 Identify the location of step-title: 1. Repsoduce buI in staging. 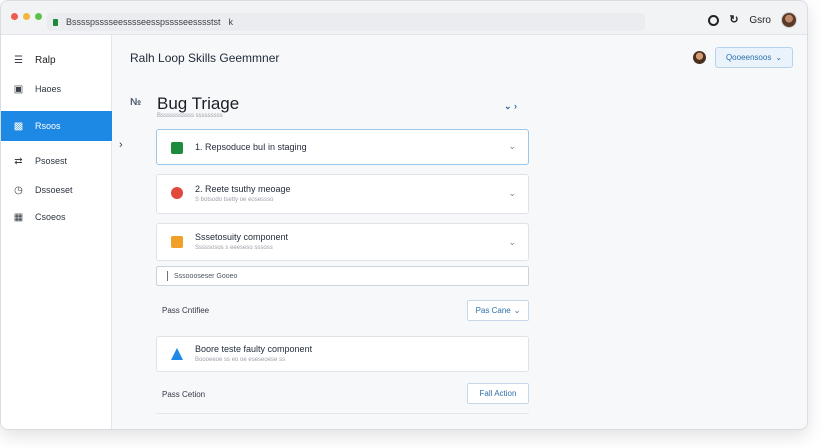
(251, 147).